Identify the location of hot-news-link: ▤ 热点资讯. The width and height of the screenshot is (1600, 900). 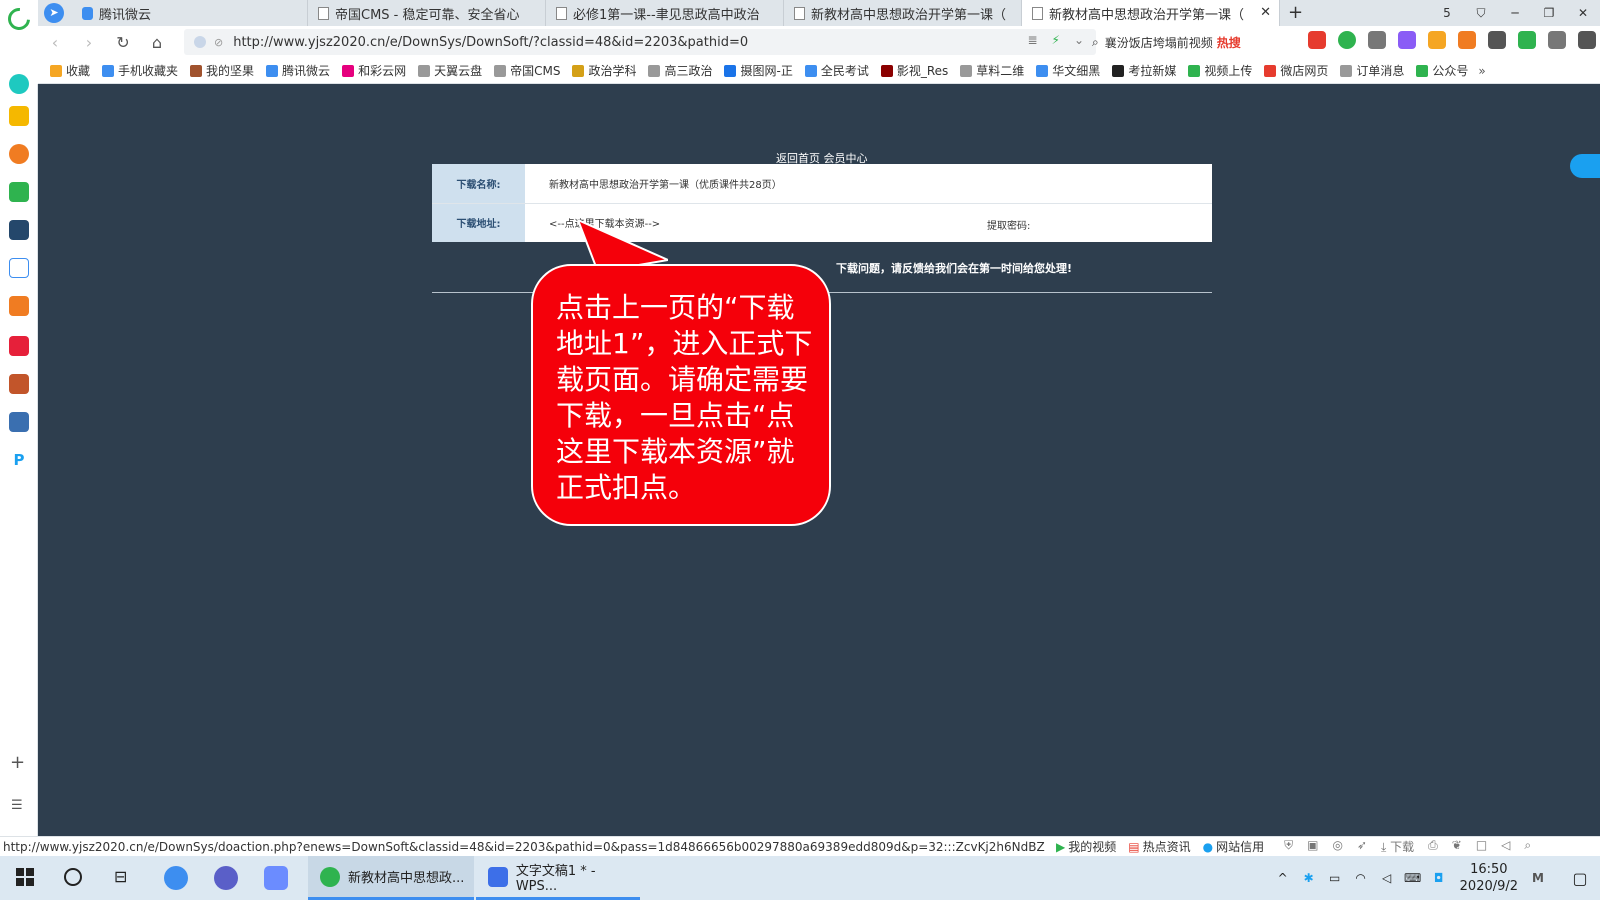
(1159, 846).